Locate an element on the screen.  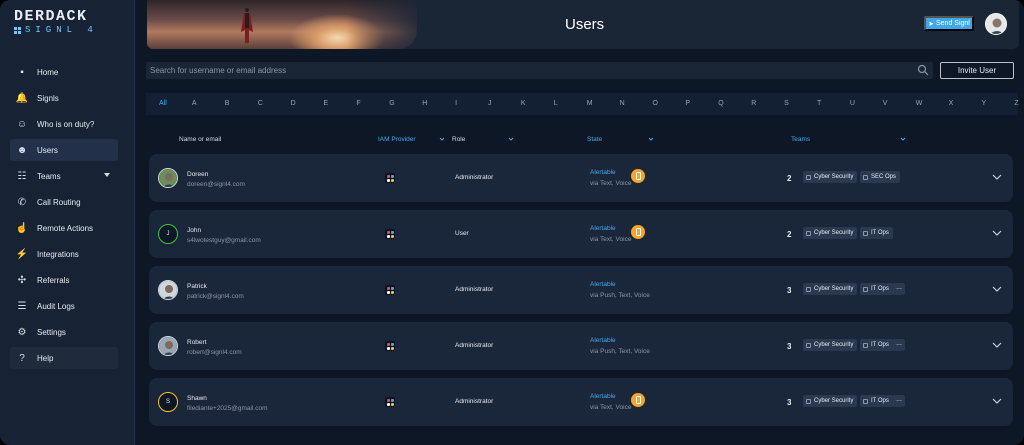
sidebar-item-who-is-on-duty: ☺ Who is on duty? is located at coordinates (64, 124).